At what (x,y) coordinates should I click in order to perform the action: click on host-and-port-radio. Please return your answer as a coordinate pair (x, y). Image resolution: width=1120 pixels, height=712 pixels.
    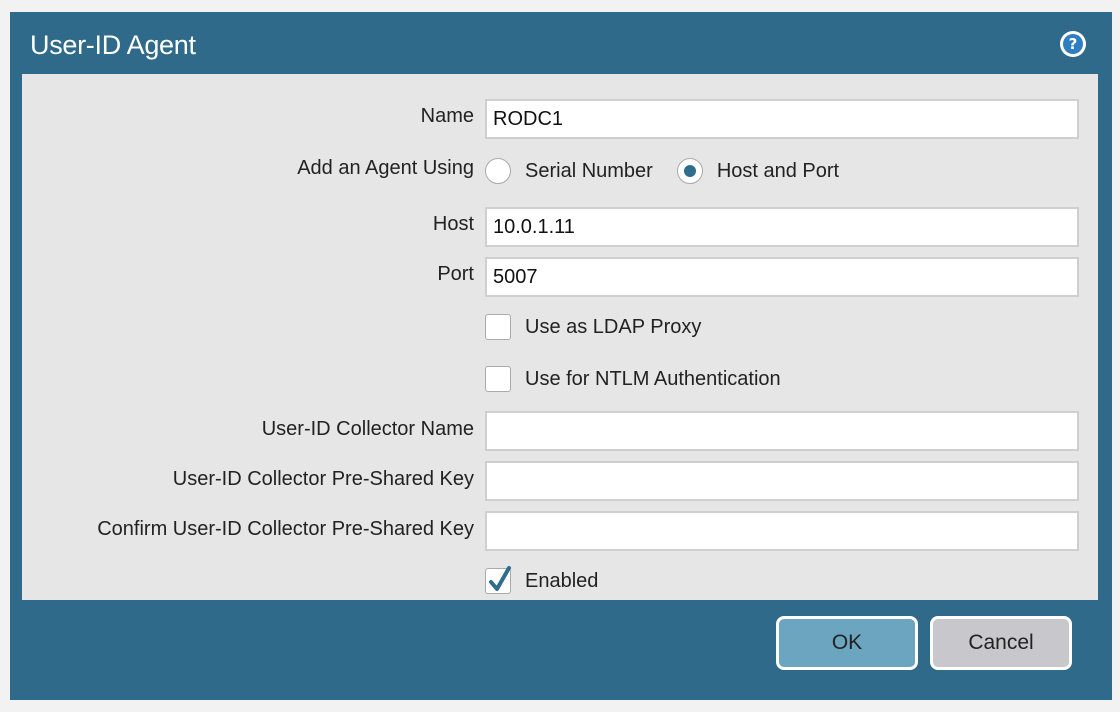
    Looking at the image, I should click on (689, 171).